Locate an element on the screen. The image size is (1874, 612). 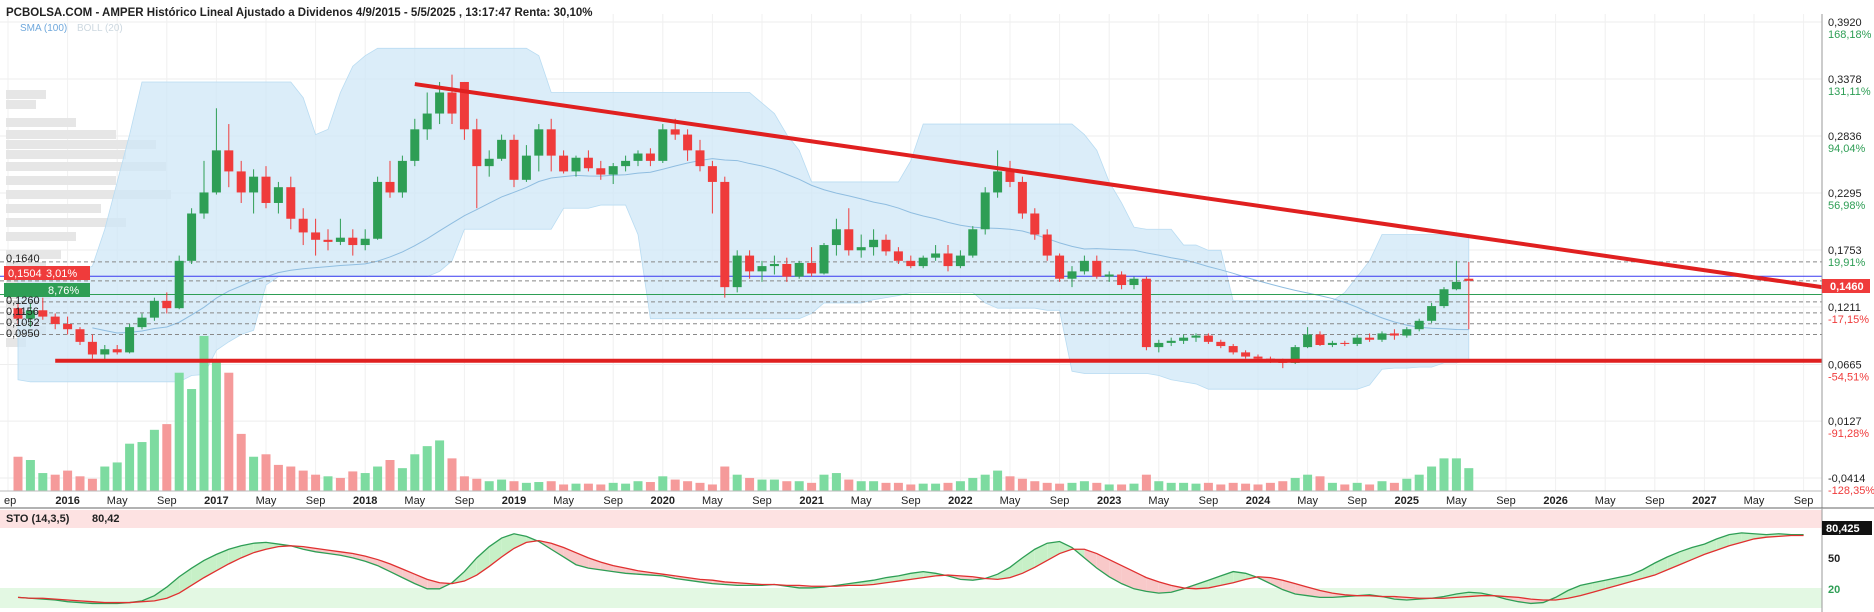
right-axis-price: 0,2836 is located at coordinates (1845, 137).